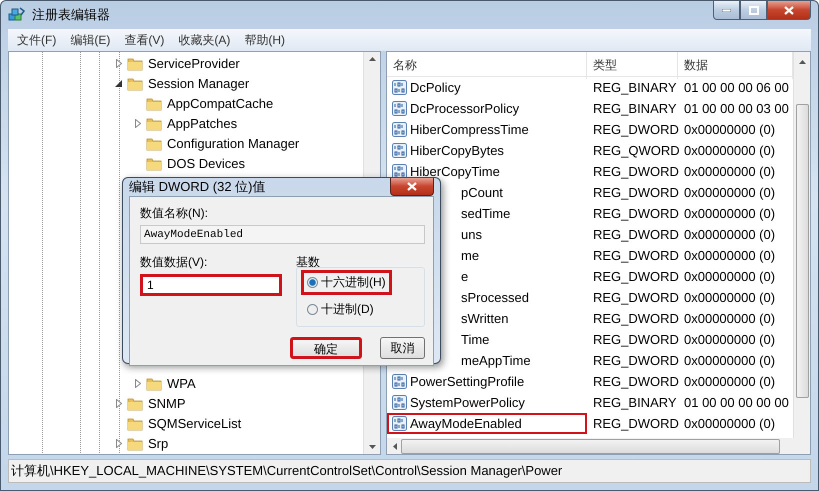 The height and width of the screenshot is (491, 819). What do you see at coordinates (736, 402) in the screenshot?
I see `data-cell-text: 01 00 00 00 00 00` at bounding box center [736, 402].